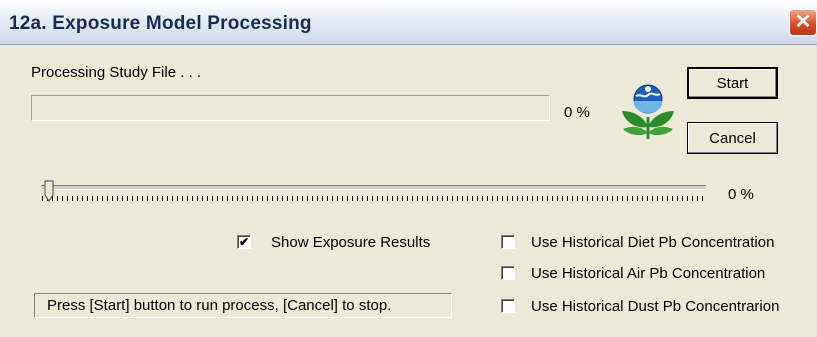 The width and height of the screenshot is (817, 337). What do you see at coordinates (732, 138) in the screenshot?
I see `cancel-button: Cancel` at bounding box center [732, 138].